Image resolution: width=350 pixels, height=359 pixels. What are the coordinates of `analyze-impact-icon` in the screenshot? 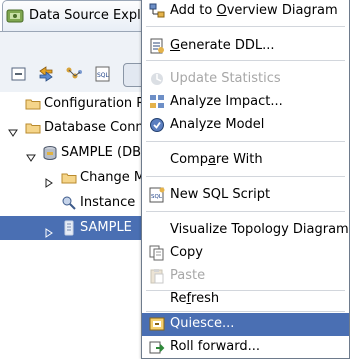 It's located at (157, 102).